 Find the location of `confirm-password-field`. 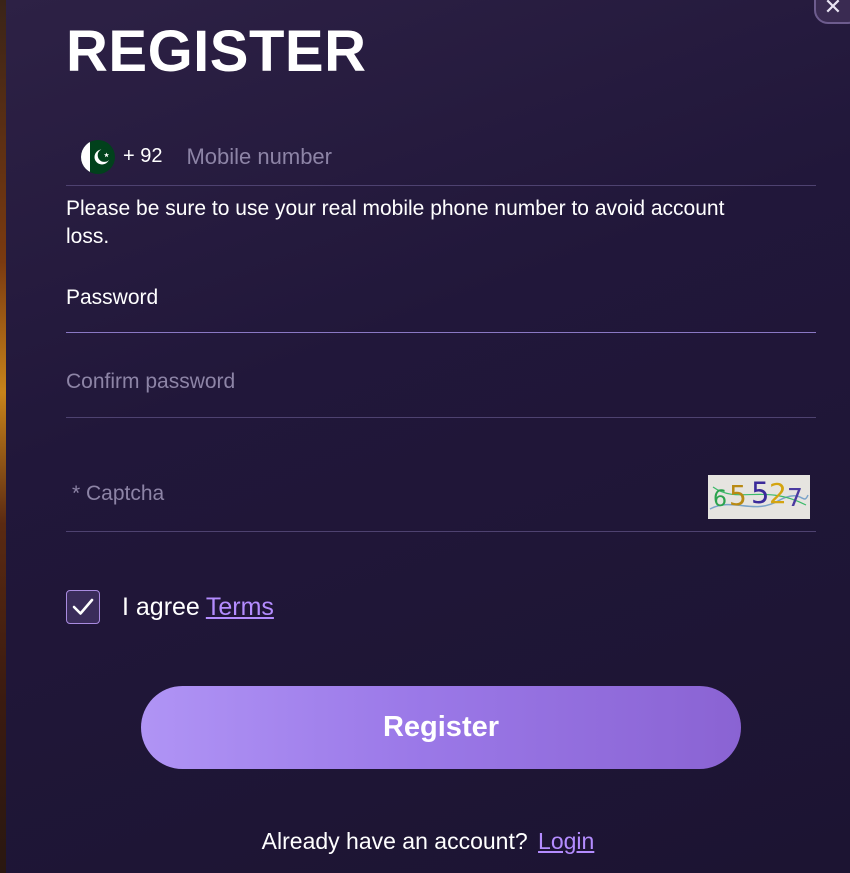

confirm-password-field is located at coordinates (441, 391).